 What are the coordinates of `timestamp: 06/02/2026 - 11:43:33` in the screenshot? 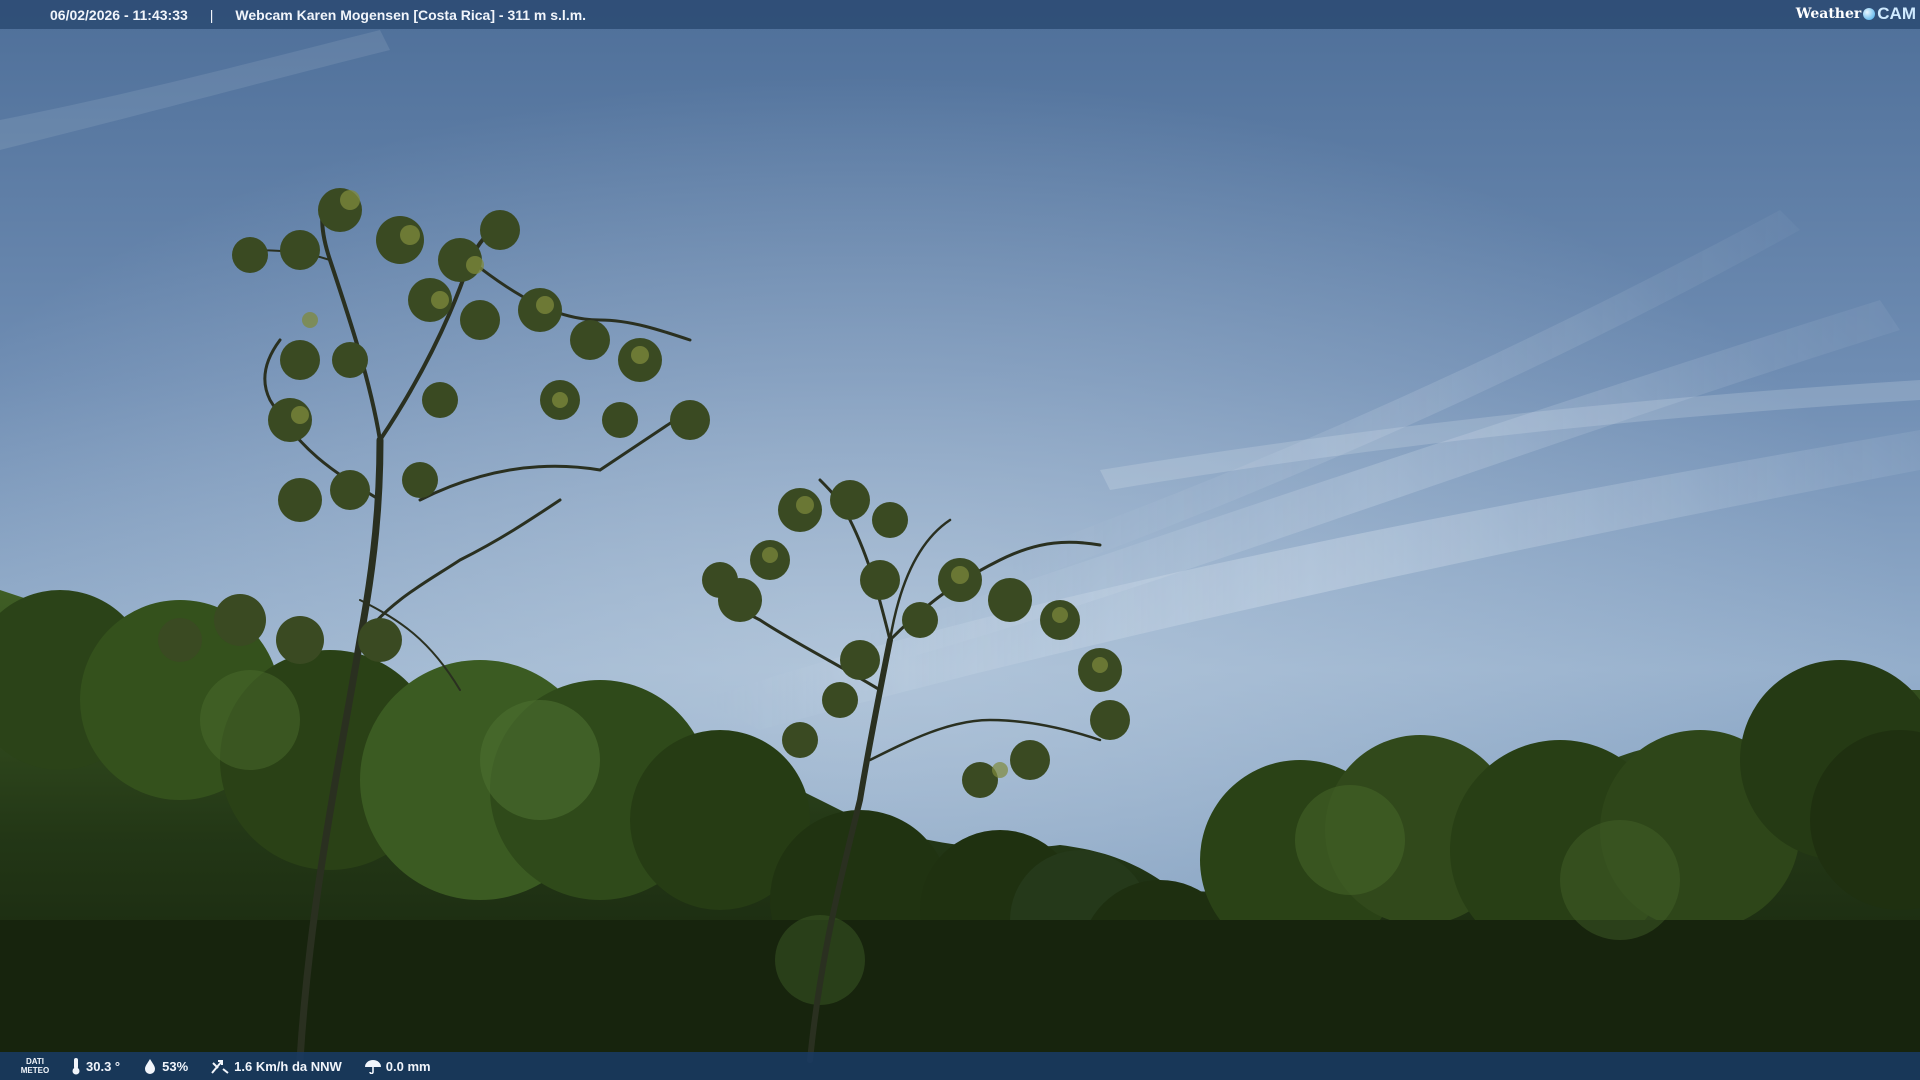 It's located at (119, 14).